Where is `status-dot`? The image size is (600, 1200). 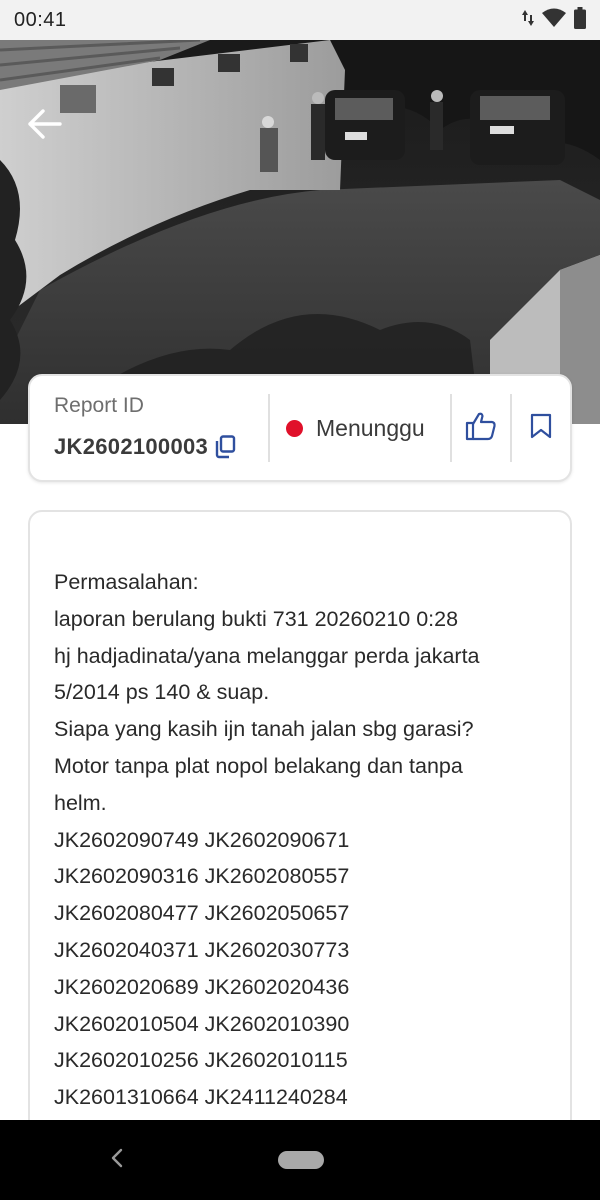
status-dot is located at coordinates (294, 428).